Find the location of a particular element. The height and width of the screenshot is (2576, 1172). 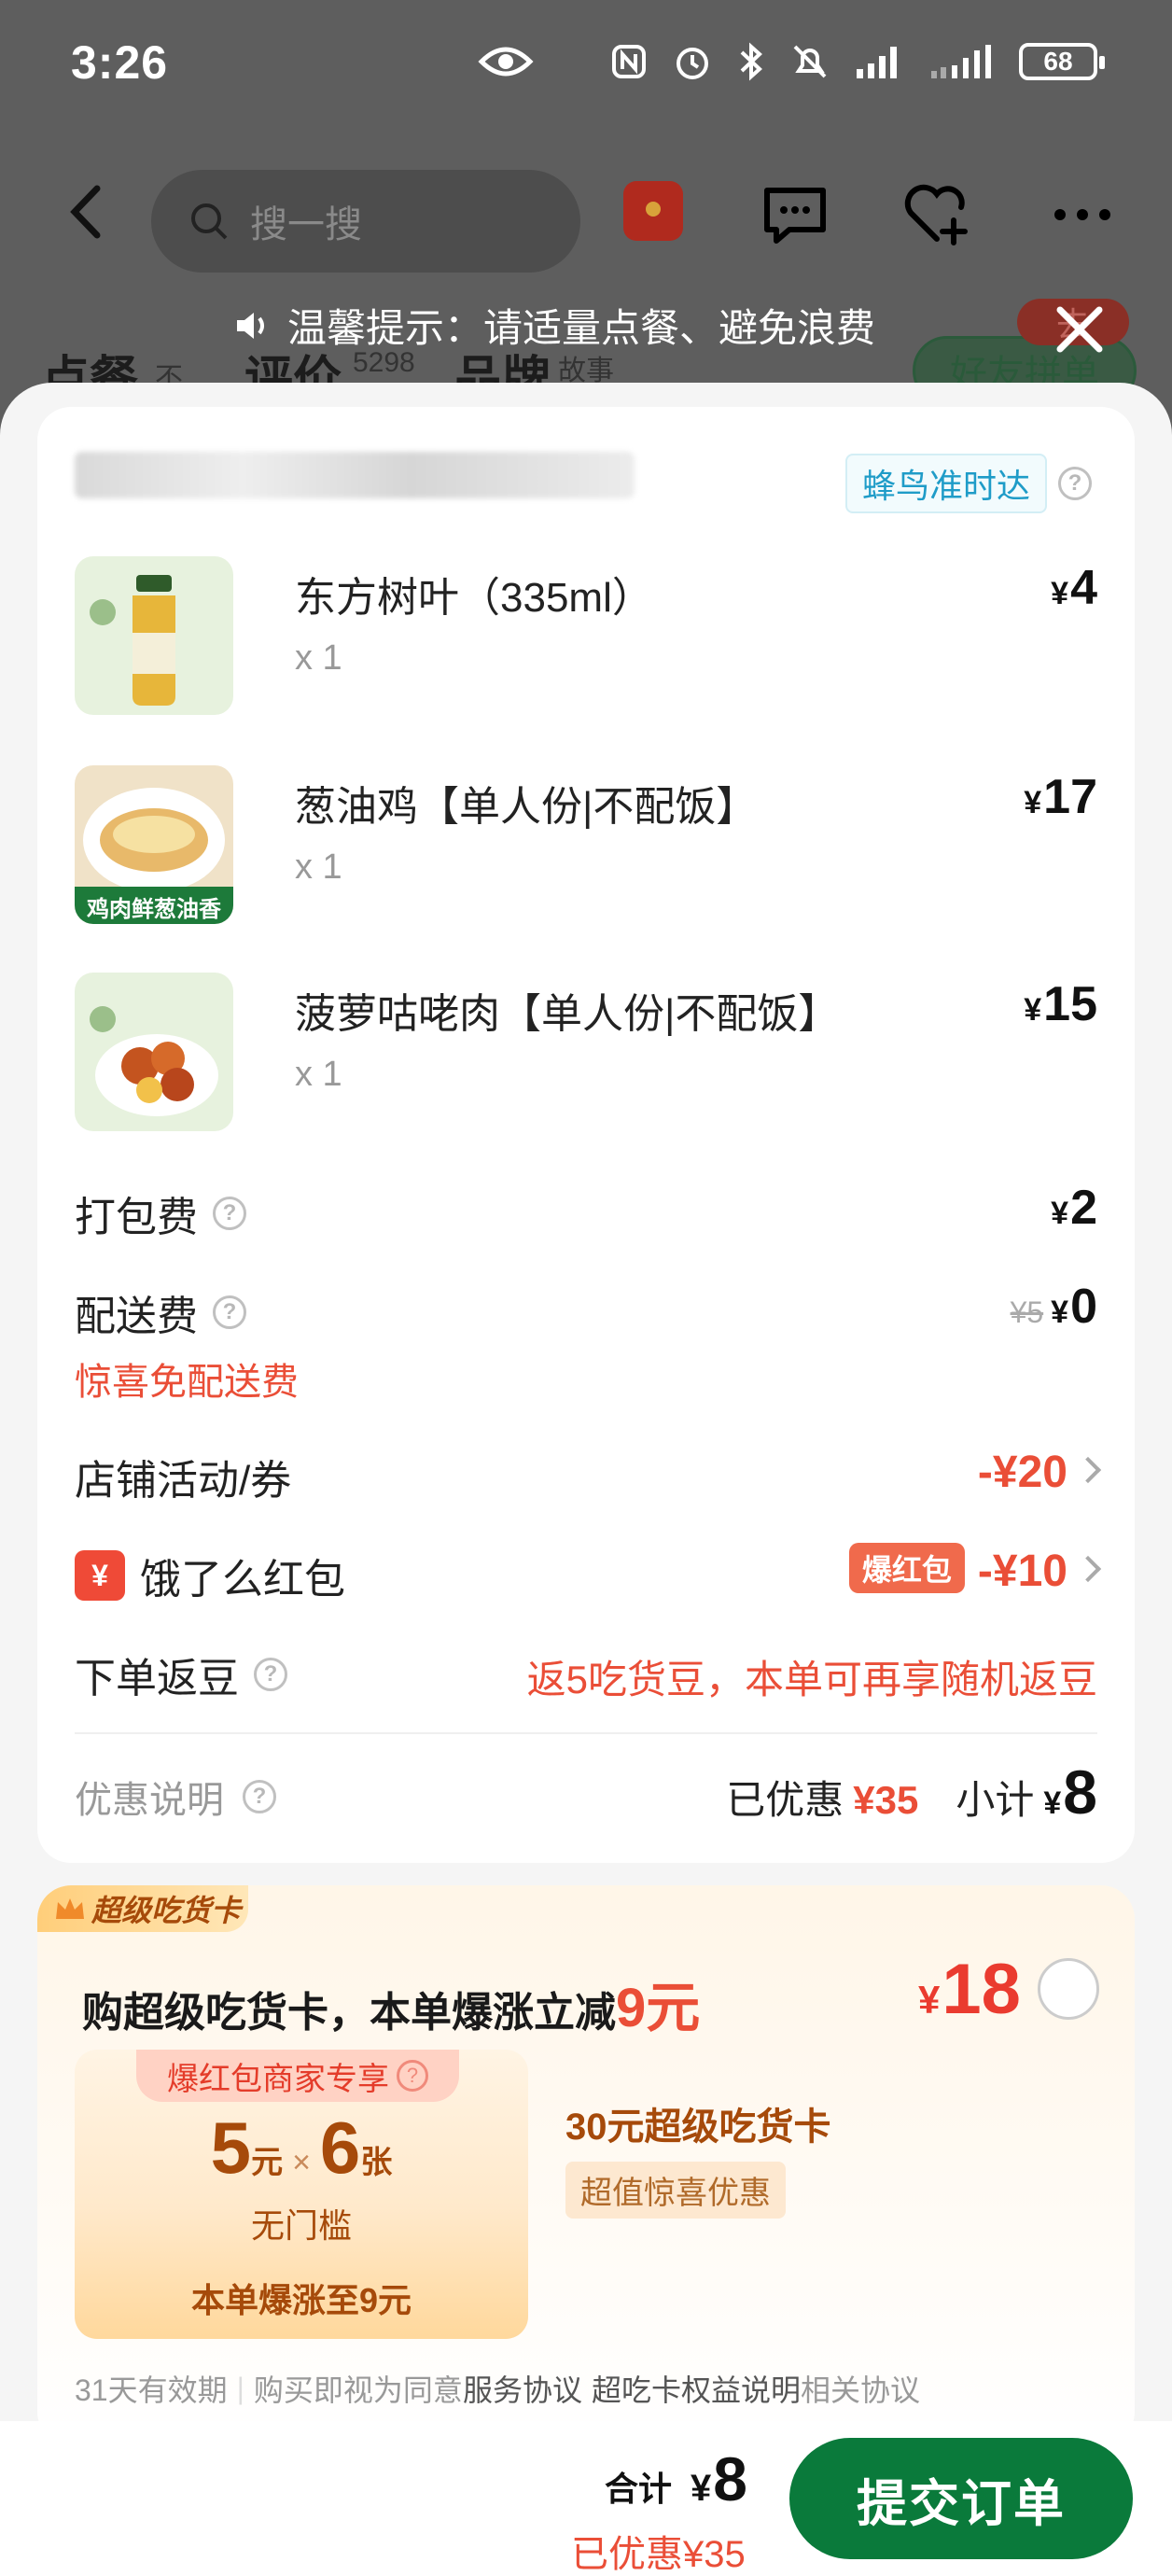

shop-promo-row: 店铺活动/券 -¥20 is located at coordinates (588, 1479).